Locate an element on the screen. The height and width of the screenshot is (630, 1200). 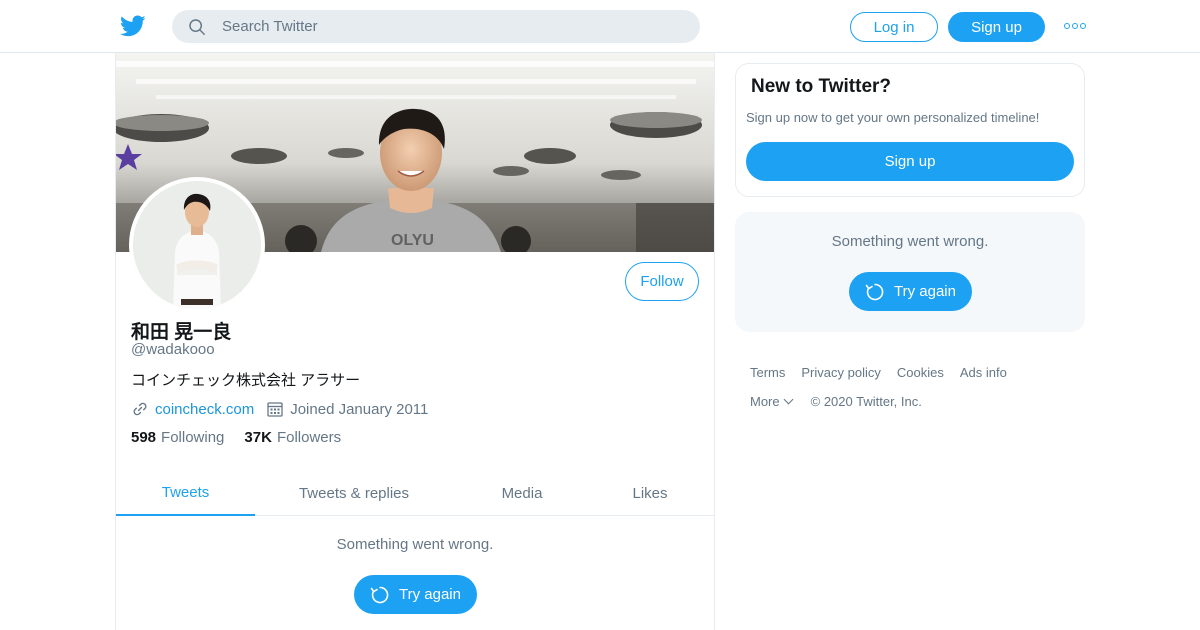
profile-website-link: coincheck.com is located at coordinates (204, 409).